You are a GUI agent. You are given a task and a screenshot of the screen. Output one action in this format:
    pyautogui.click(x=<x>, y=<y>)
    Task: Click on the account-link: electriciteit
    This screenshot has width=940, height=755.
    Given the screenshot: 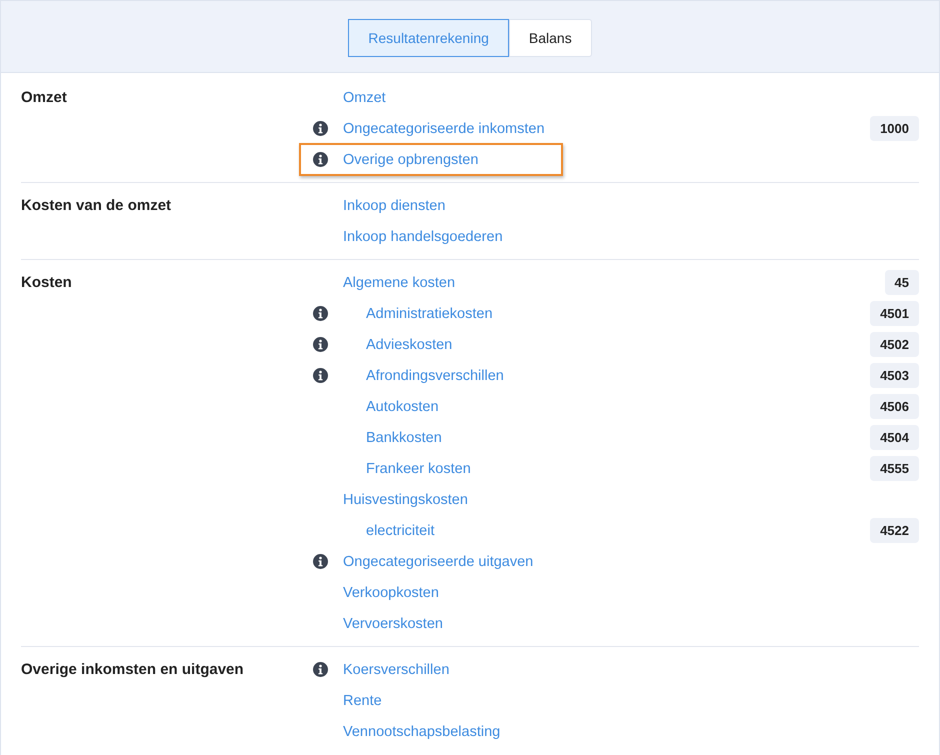 What is the action you would take?
    pyautogui.click(x=400, y=530)
    